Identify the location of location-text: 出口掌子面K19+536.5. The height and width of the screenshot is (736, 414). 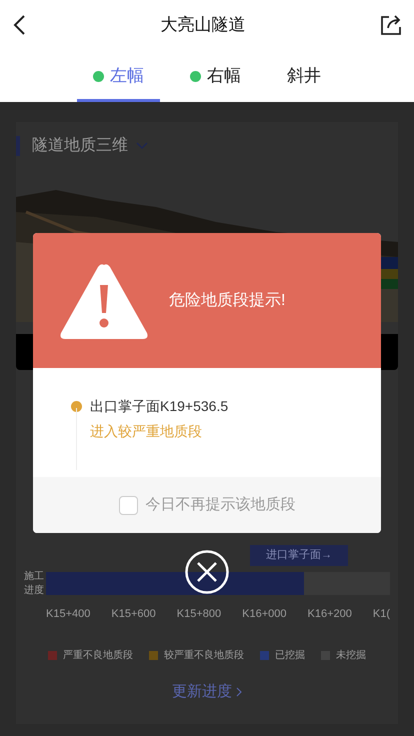
(159, 406).